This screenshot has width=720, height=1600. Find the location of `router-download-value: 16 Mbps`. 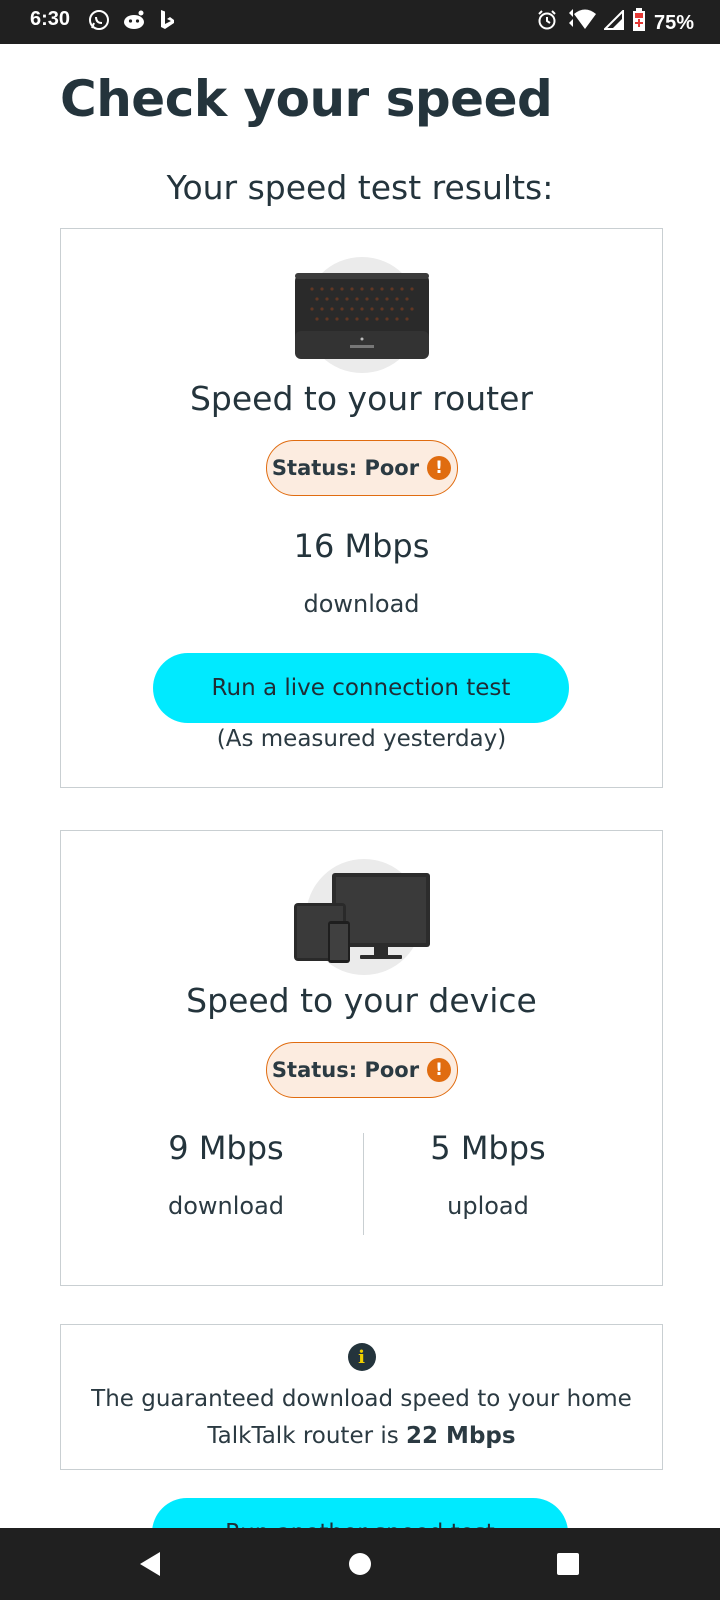

router-download-value: 16 Mbps is located at coordinates (361, 546).